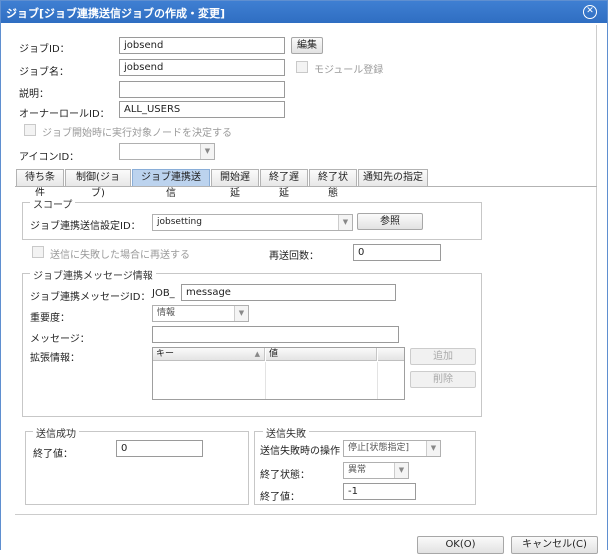  Describe the element at coordinates (376, 470) in the screenshot. I see `failure-end-state-select: 異常 ▼` at that location.